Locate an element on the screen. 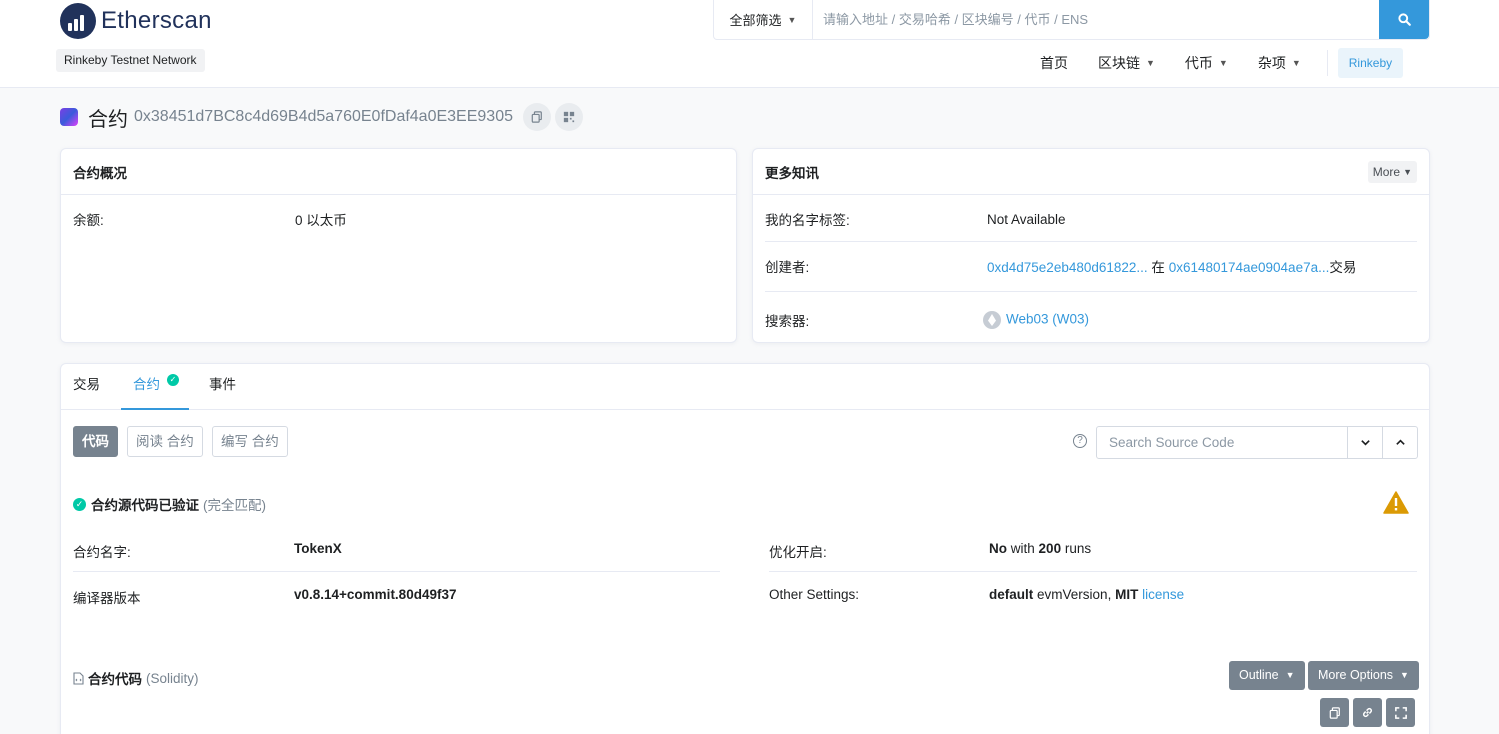  contract-overview-card: 合约概况 余额: 0 以太币 is located at coordinates (398, 245).